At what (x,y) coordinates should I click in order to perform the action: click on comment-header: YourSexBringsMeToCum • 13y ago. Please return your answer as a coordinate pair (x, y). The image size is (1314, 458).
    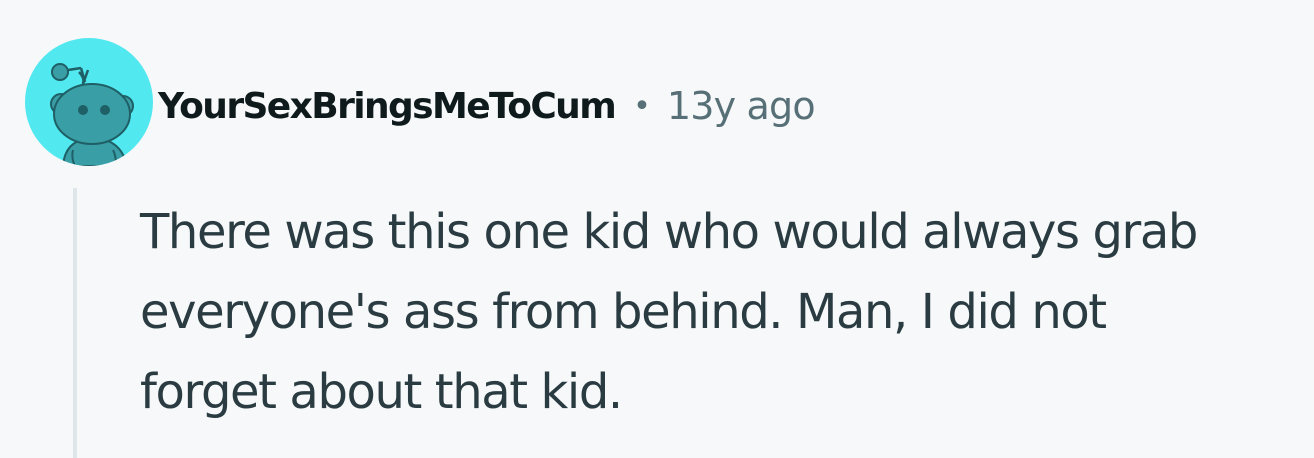
    Looking at the image, I should click on (487, 106).